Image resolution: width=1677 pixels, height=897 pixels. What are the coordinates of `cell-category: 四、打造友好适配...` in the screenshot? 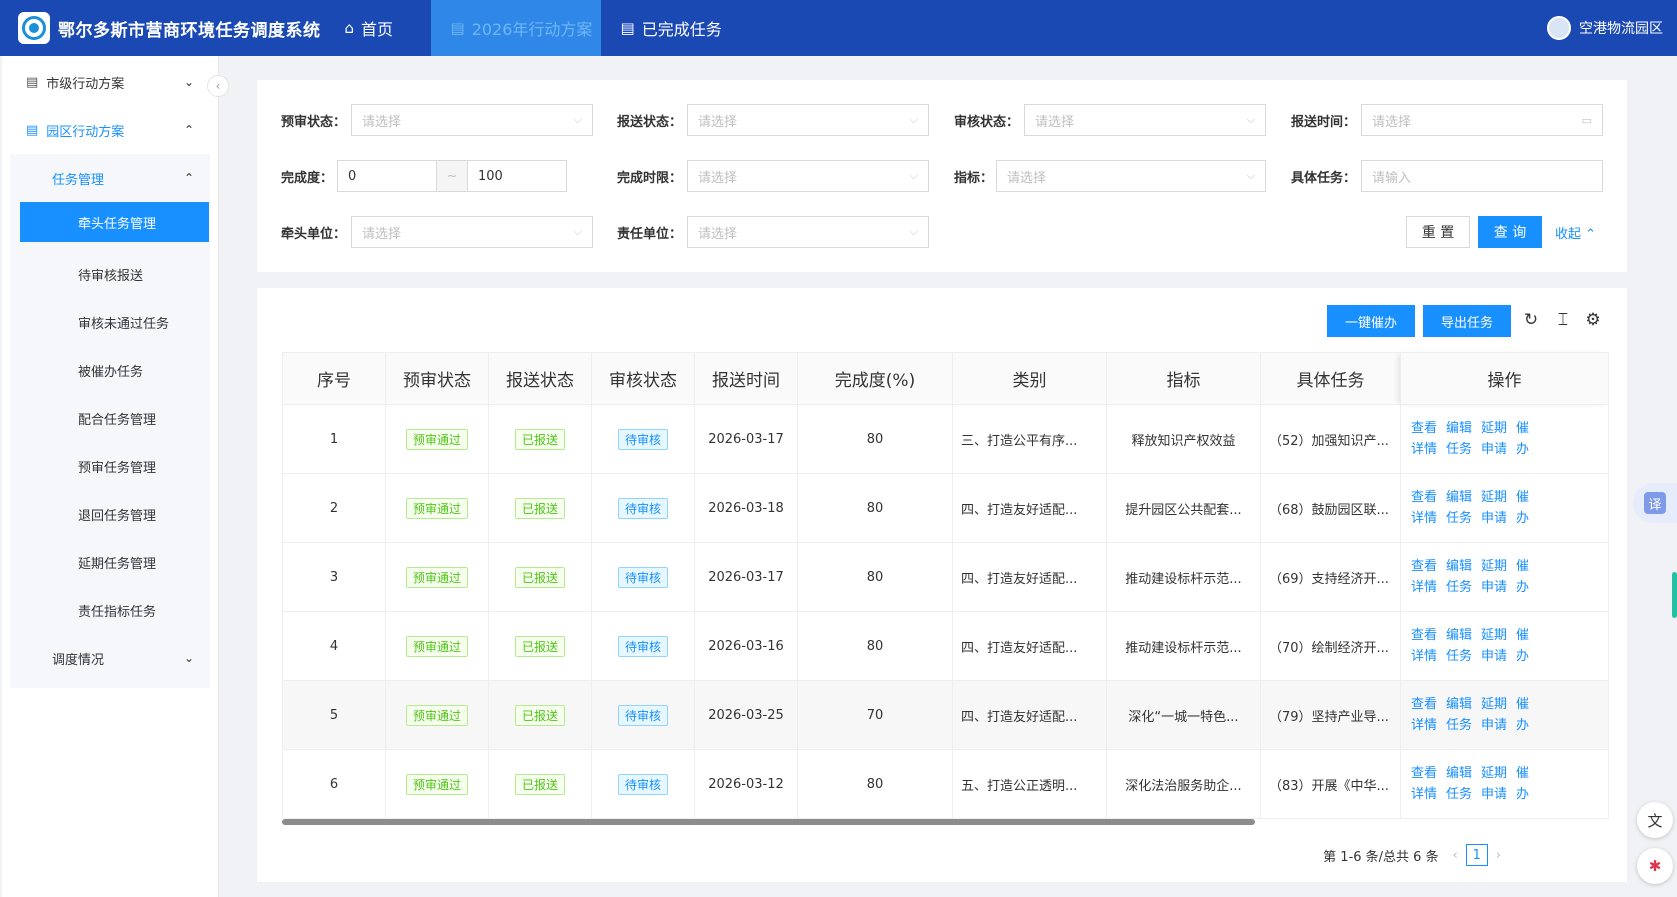 It's located at (1029, 646).